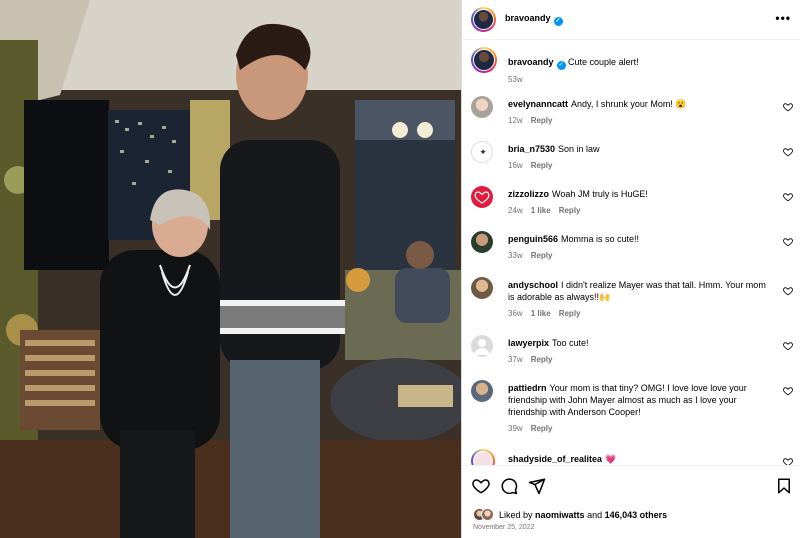 The height and width of the screenshot is (538, 800). I want to click on comment-username: lawyerpix, so click(528, 343).